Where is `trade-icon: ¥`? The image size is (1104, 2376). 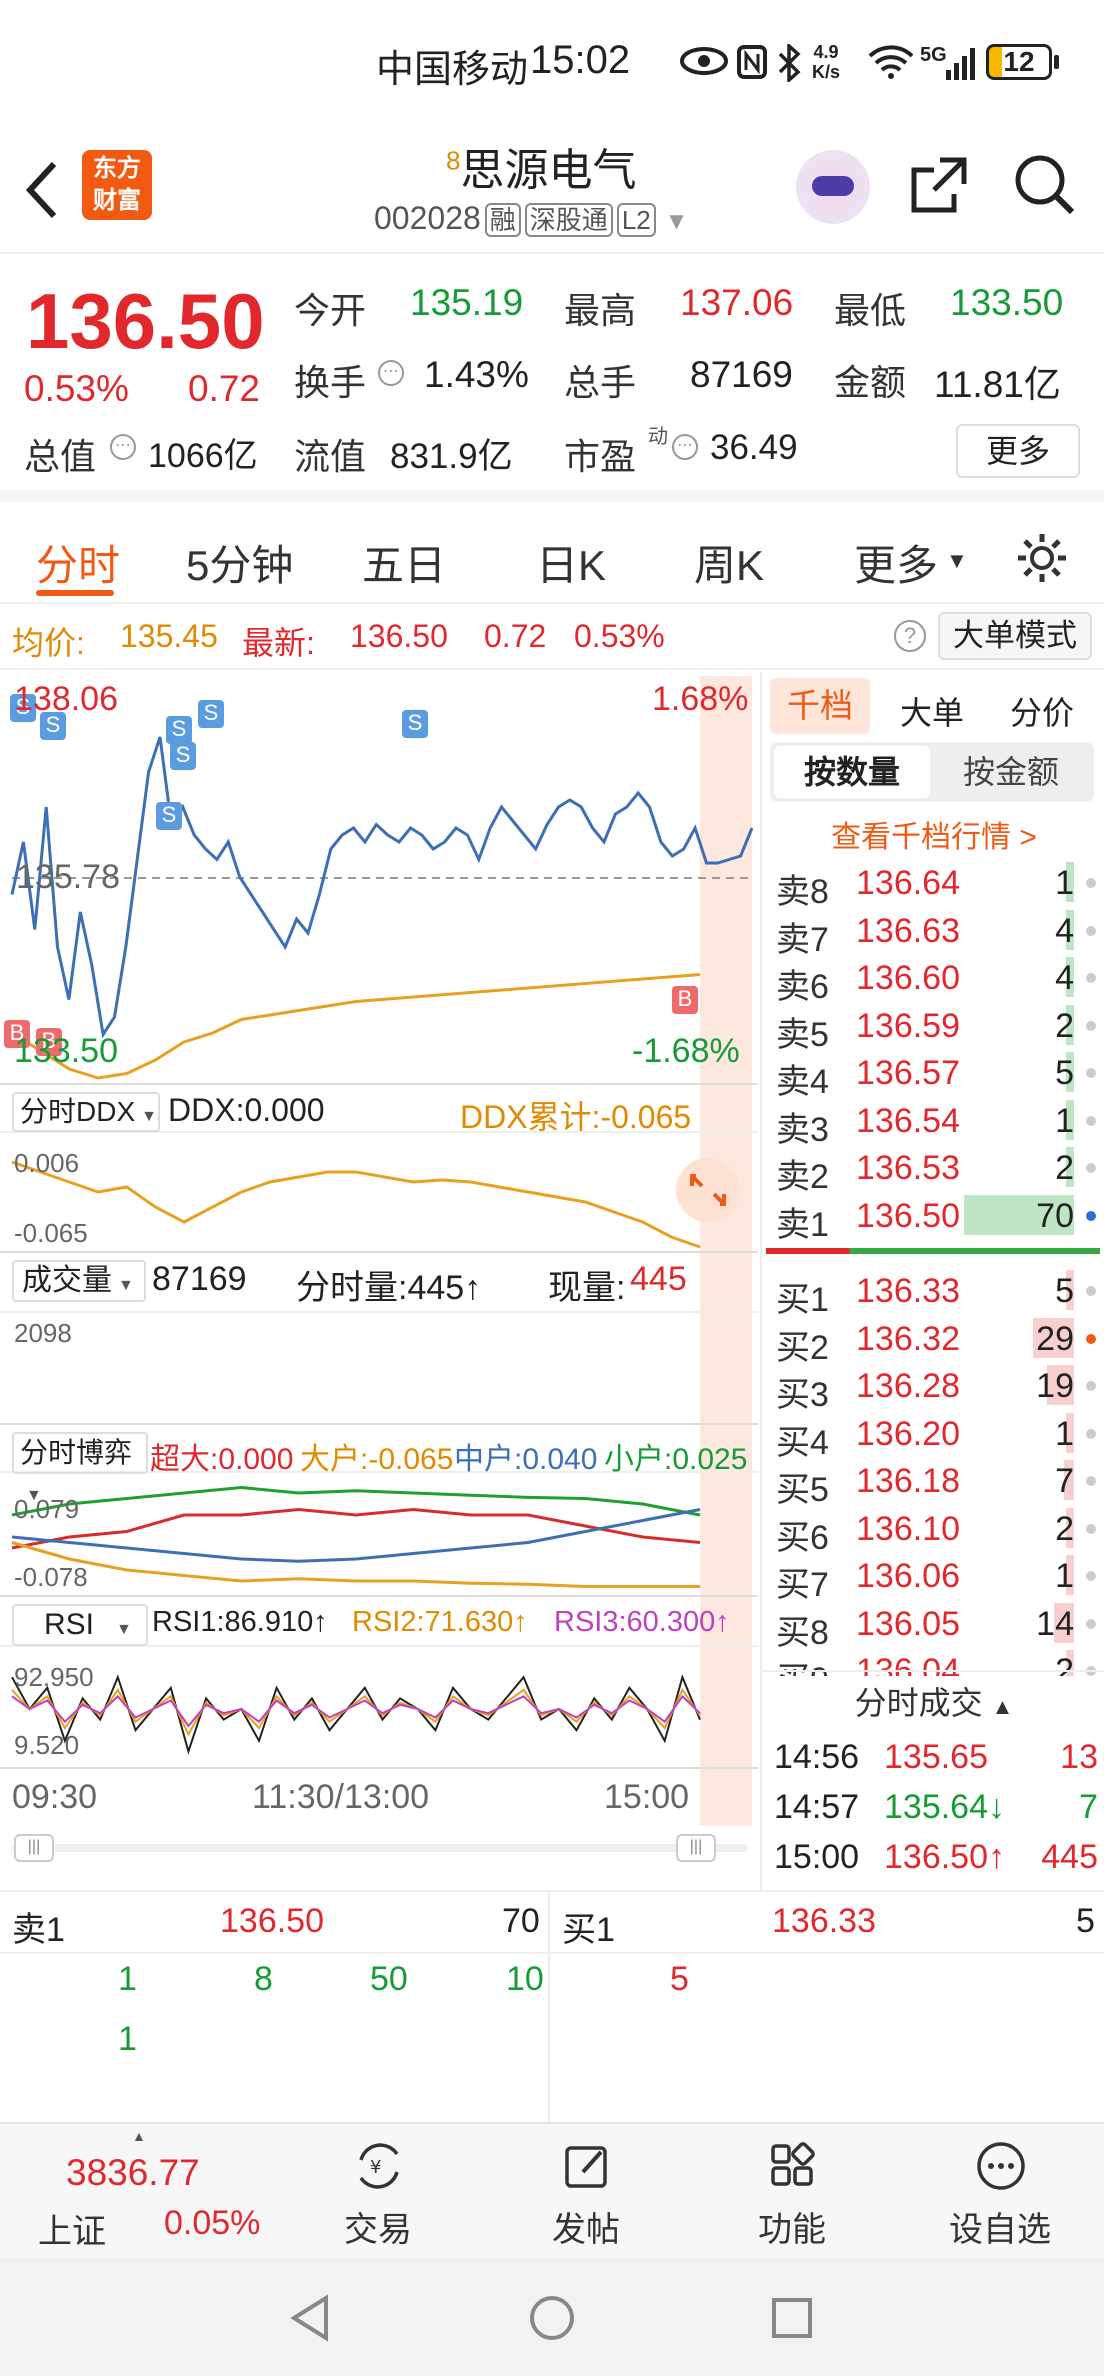 trade-icon: ¥ is located at coordinates (379, 2166).